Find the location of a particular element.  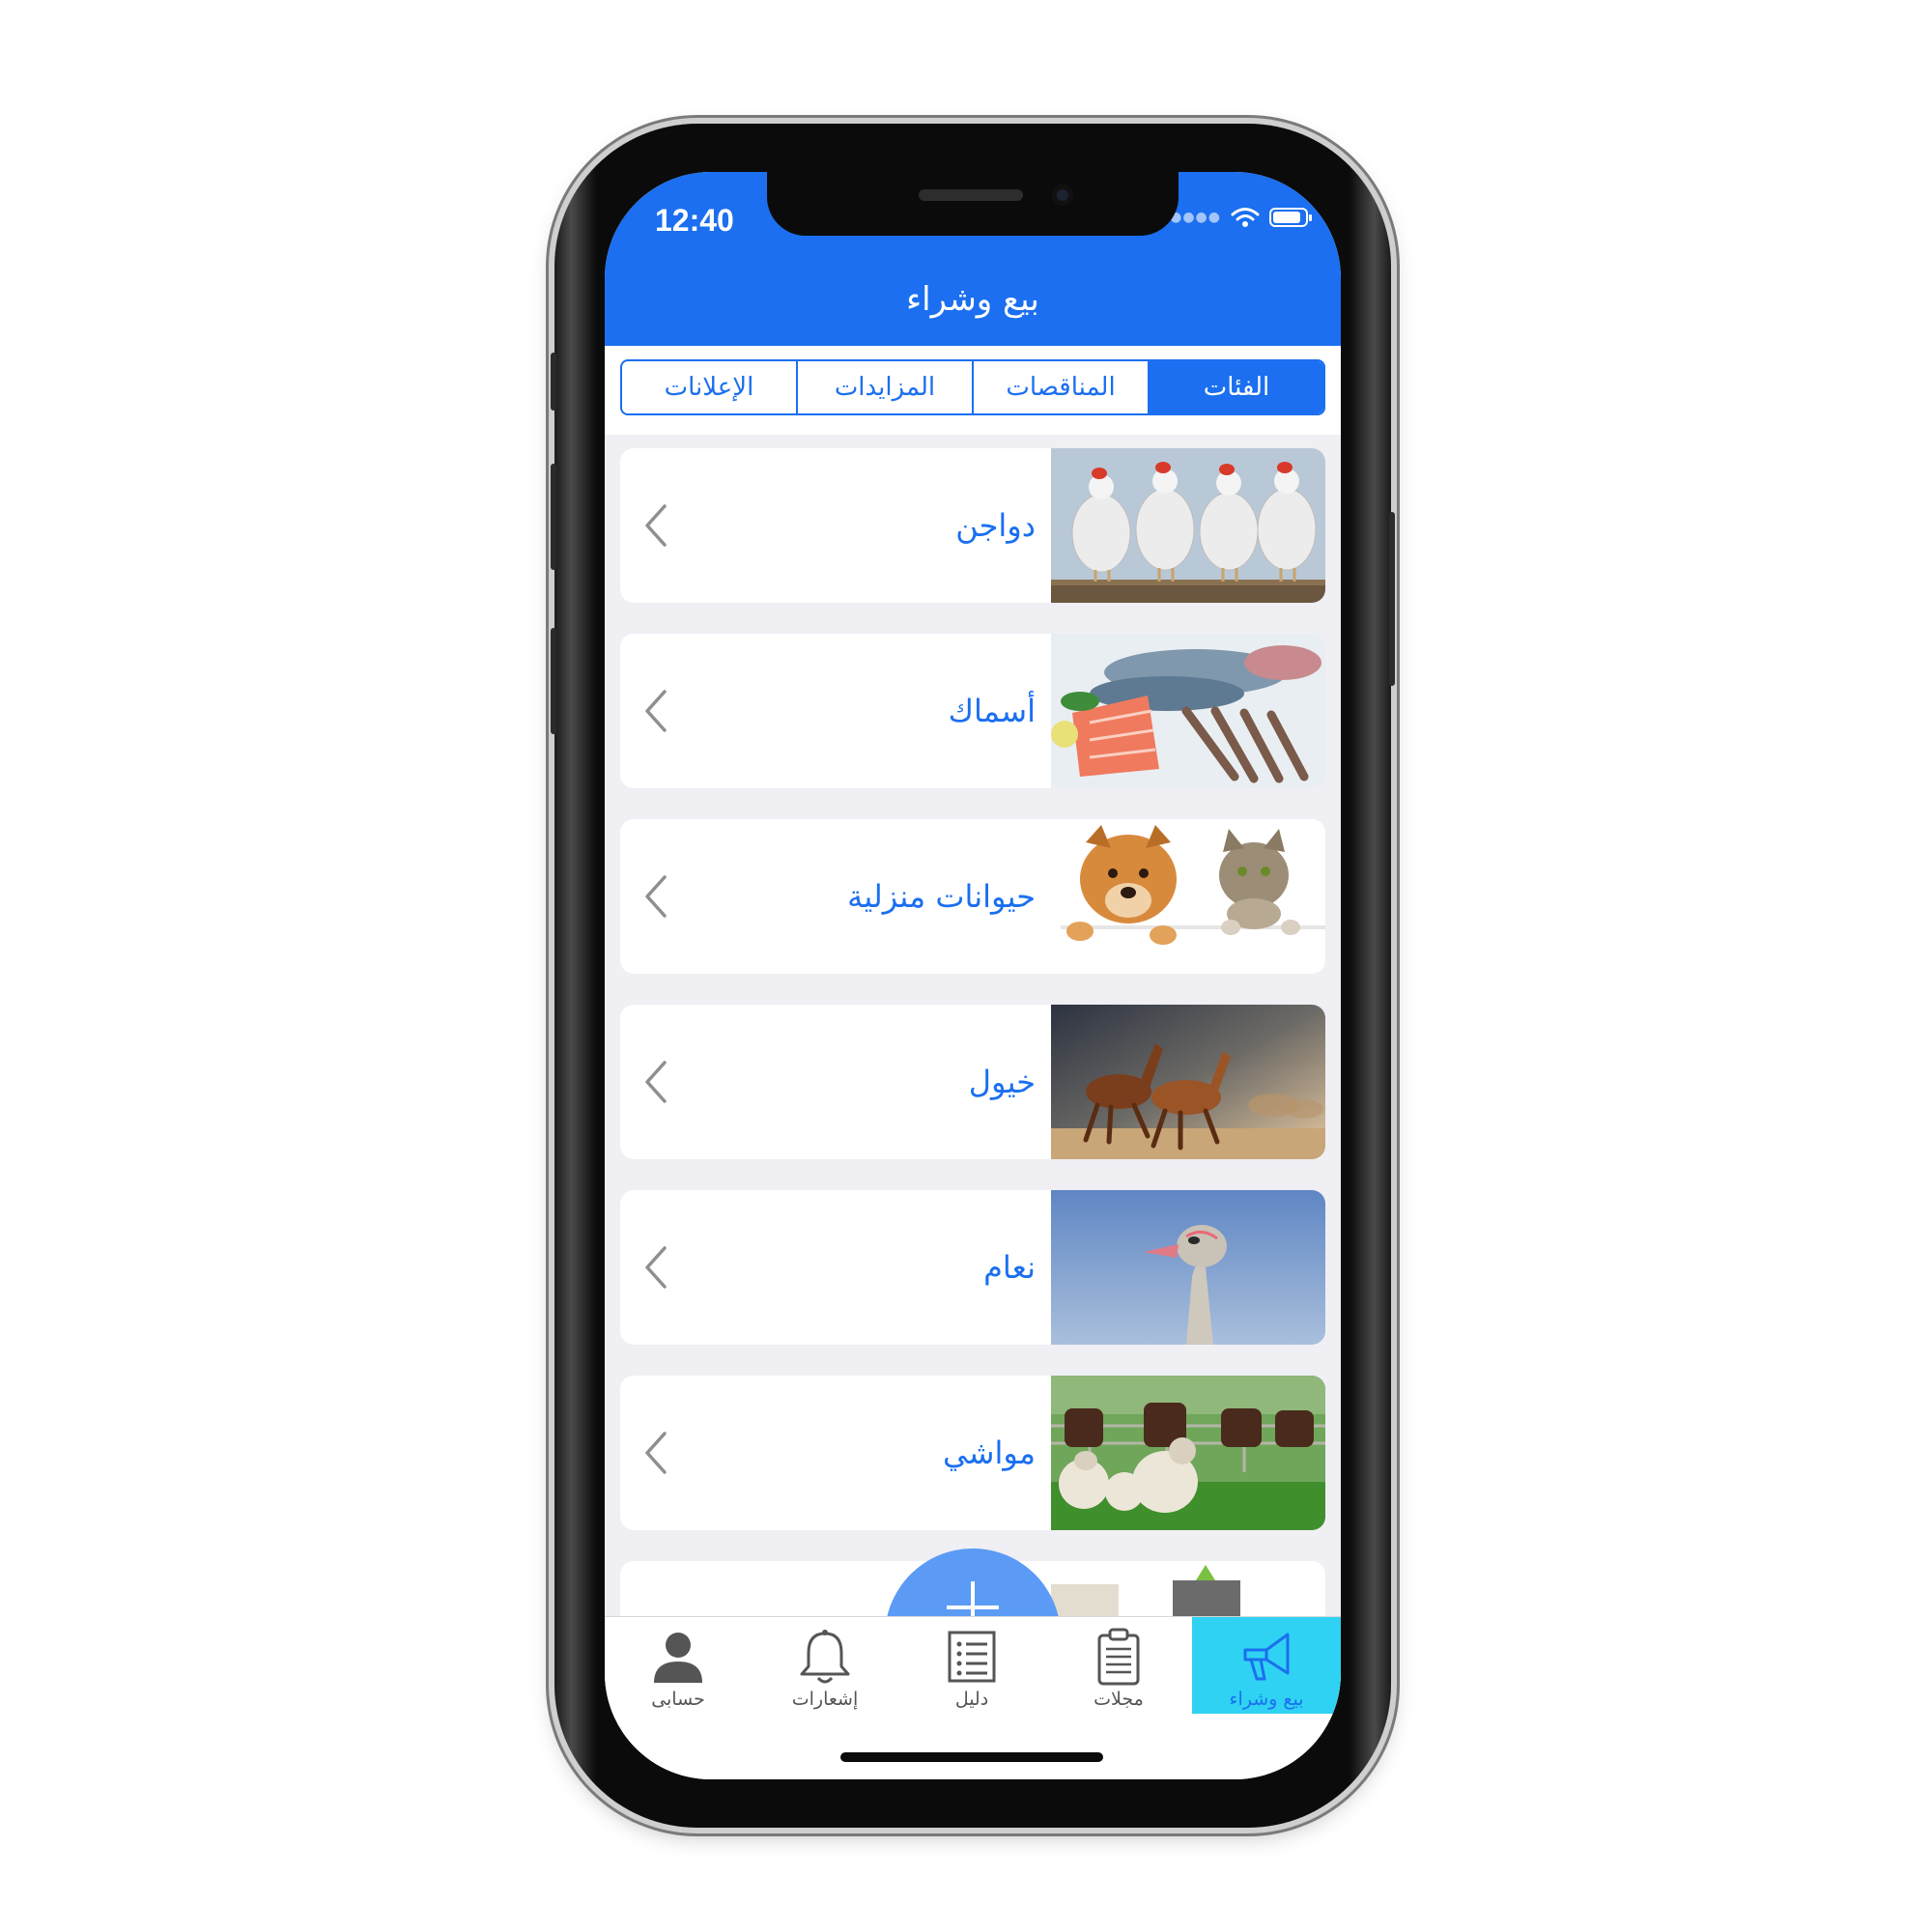

status-icons: ●●●● is located at coordinates (1241, 217).